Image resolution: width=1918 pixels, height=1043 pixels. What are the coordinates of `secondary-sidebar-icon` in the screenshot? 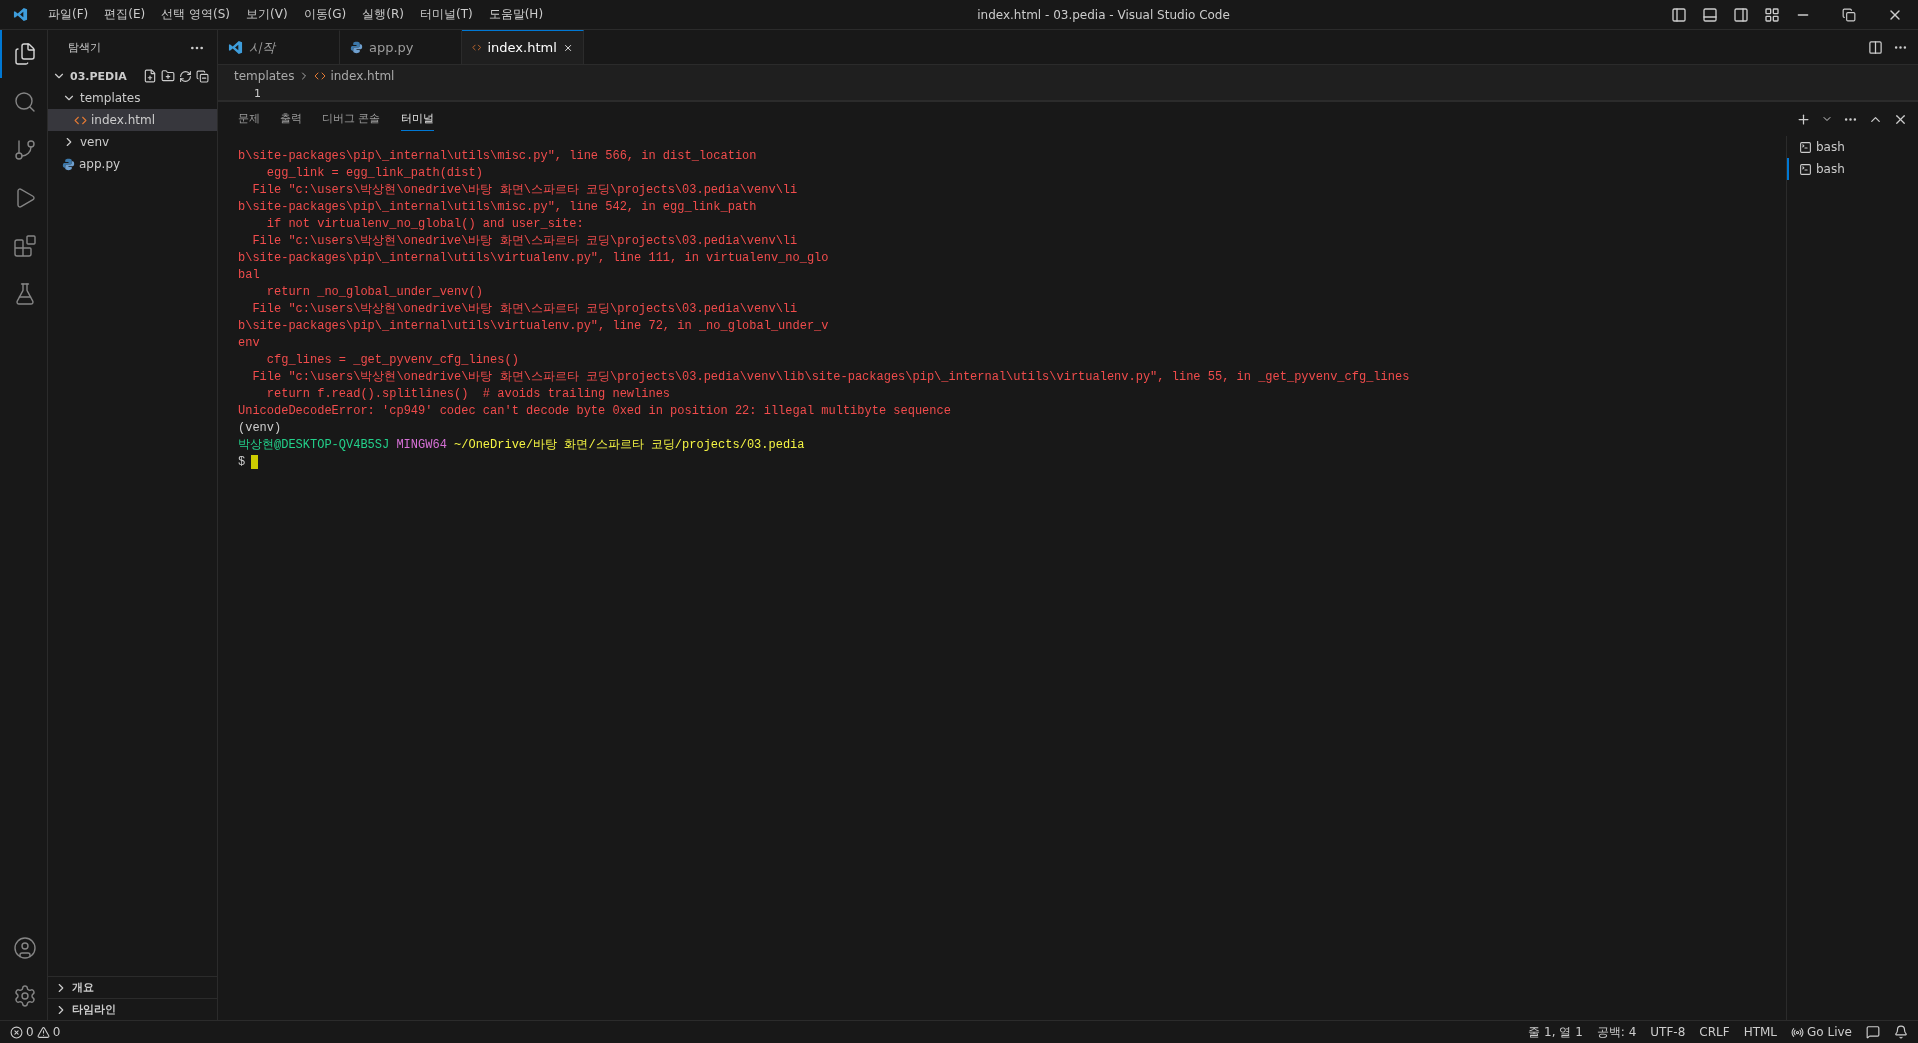 It's located at (1741, 14).